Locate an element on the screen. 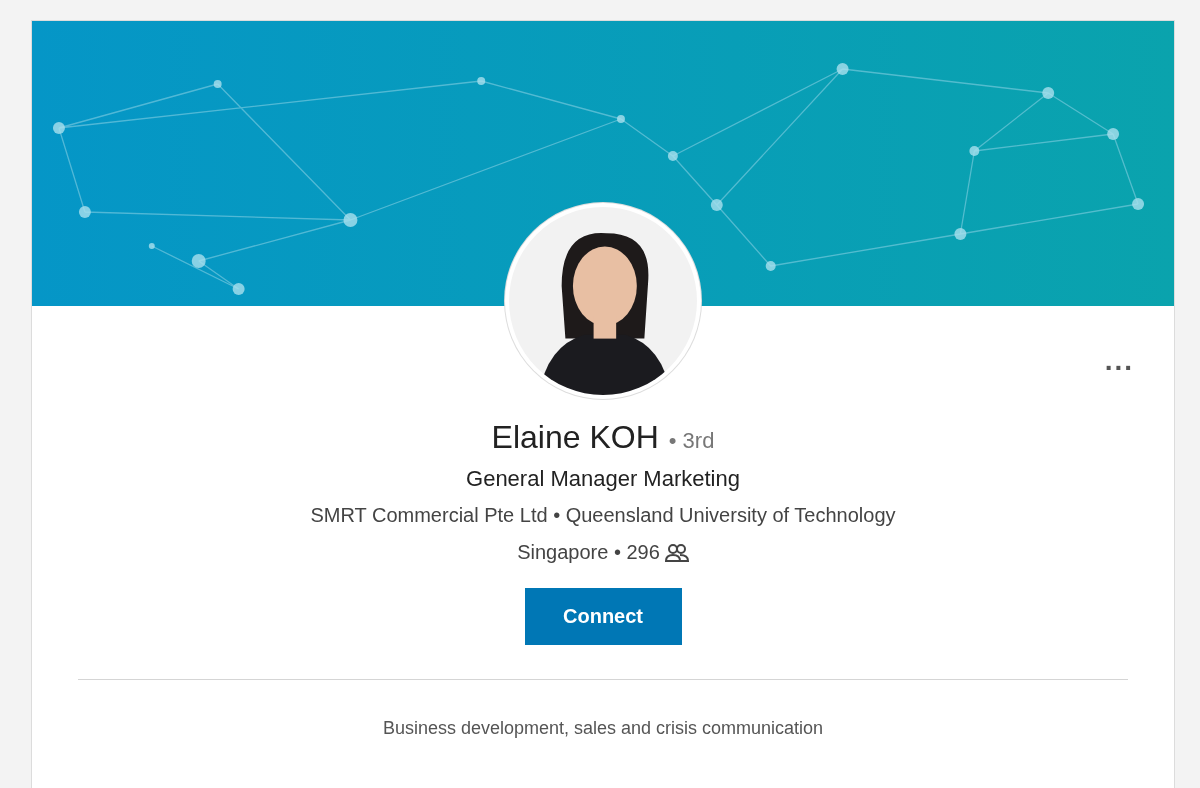  profile-summary: Business development, sales and crisis communication is located at coordinates (603, 728).